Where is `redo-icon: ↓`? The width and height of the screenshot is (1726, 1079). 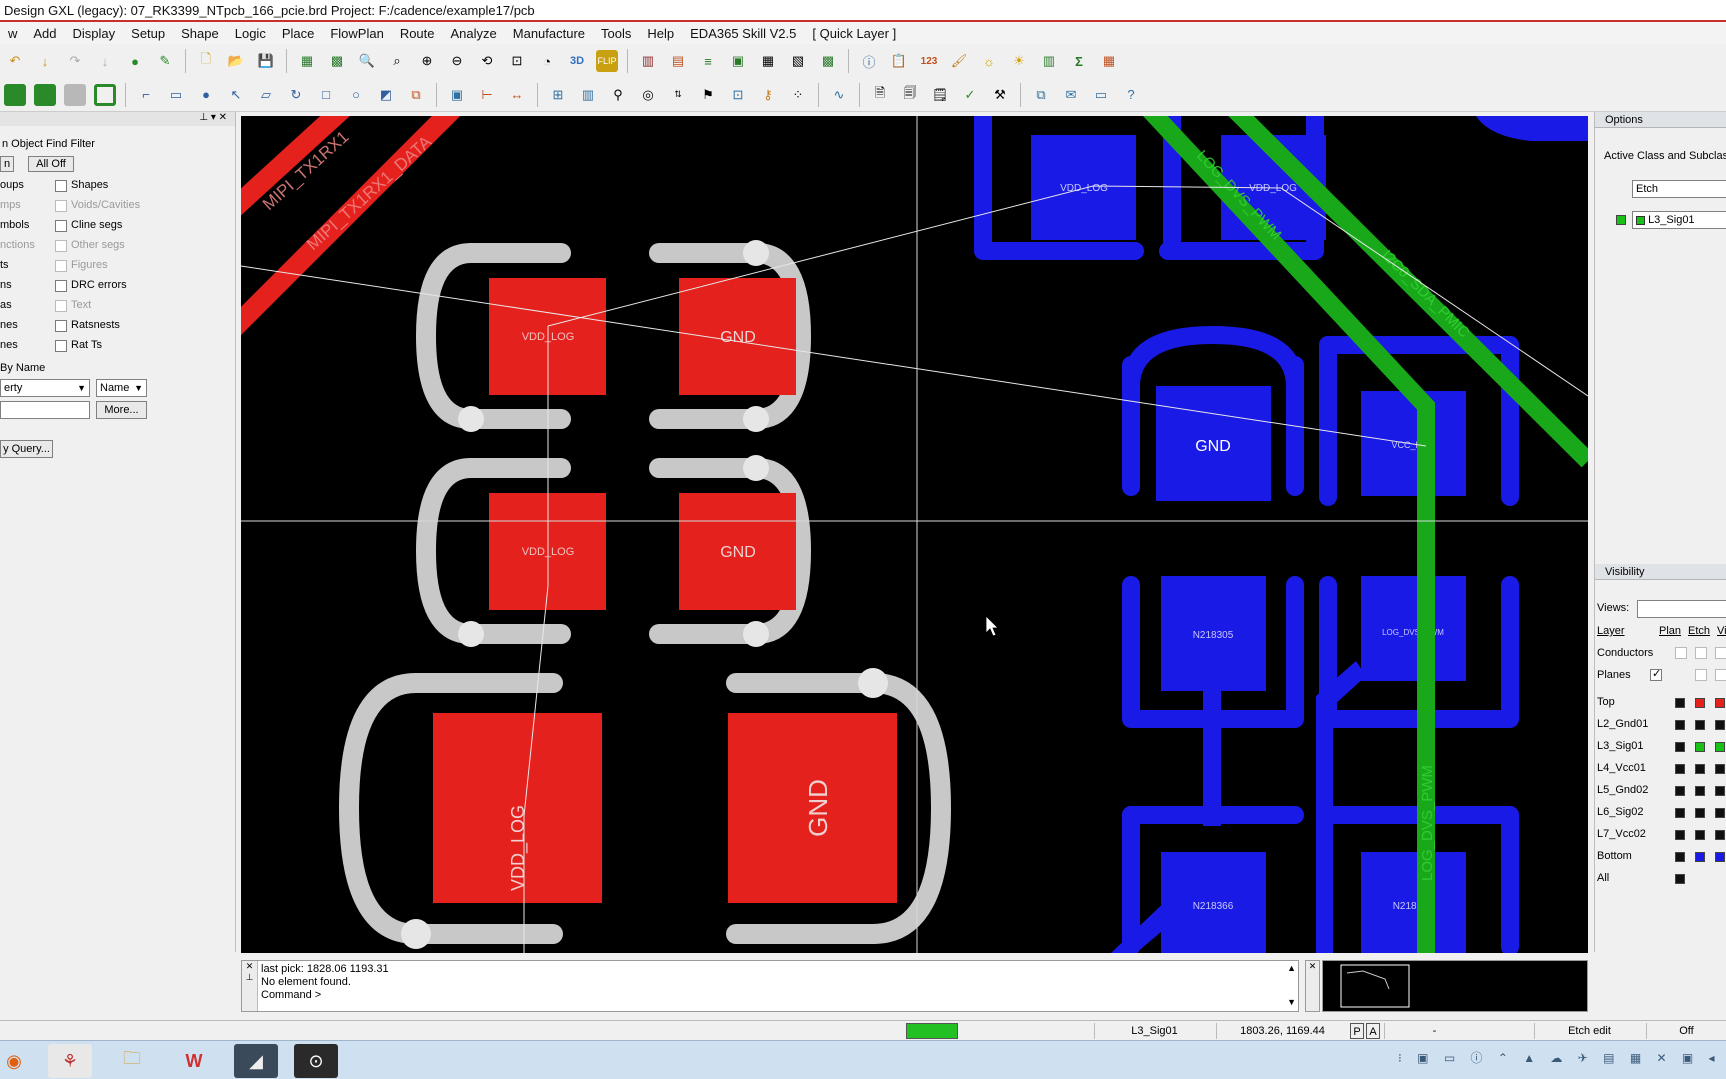 redo-icon: ↓ is located at coordinates (45, 61).